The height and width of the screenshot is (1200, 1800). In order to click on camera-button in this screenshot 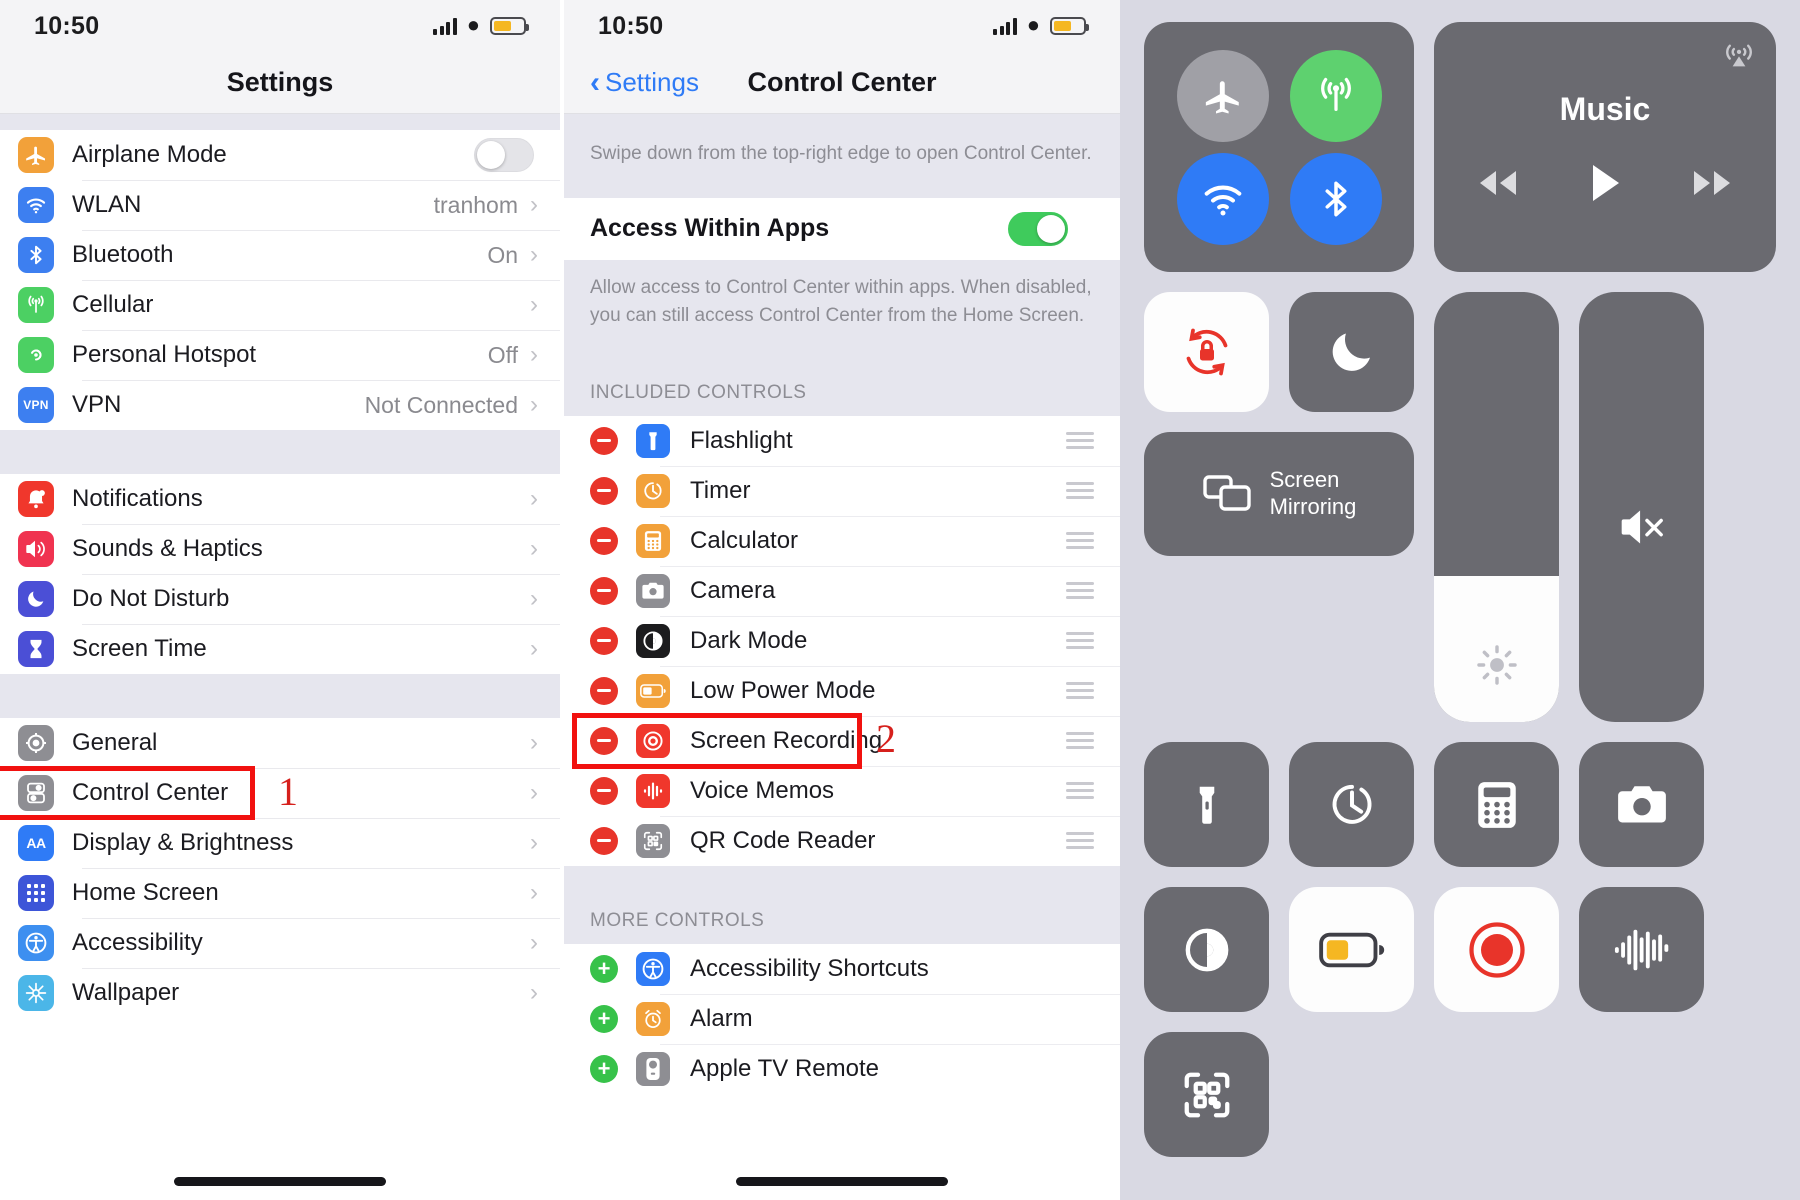, I will do `click(1641, 804)`.